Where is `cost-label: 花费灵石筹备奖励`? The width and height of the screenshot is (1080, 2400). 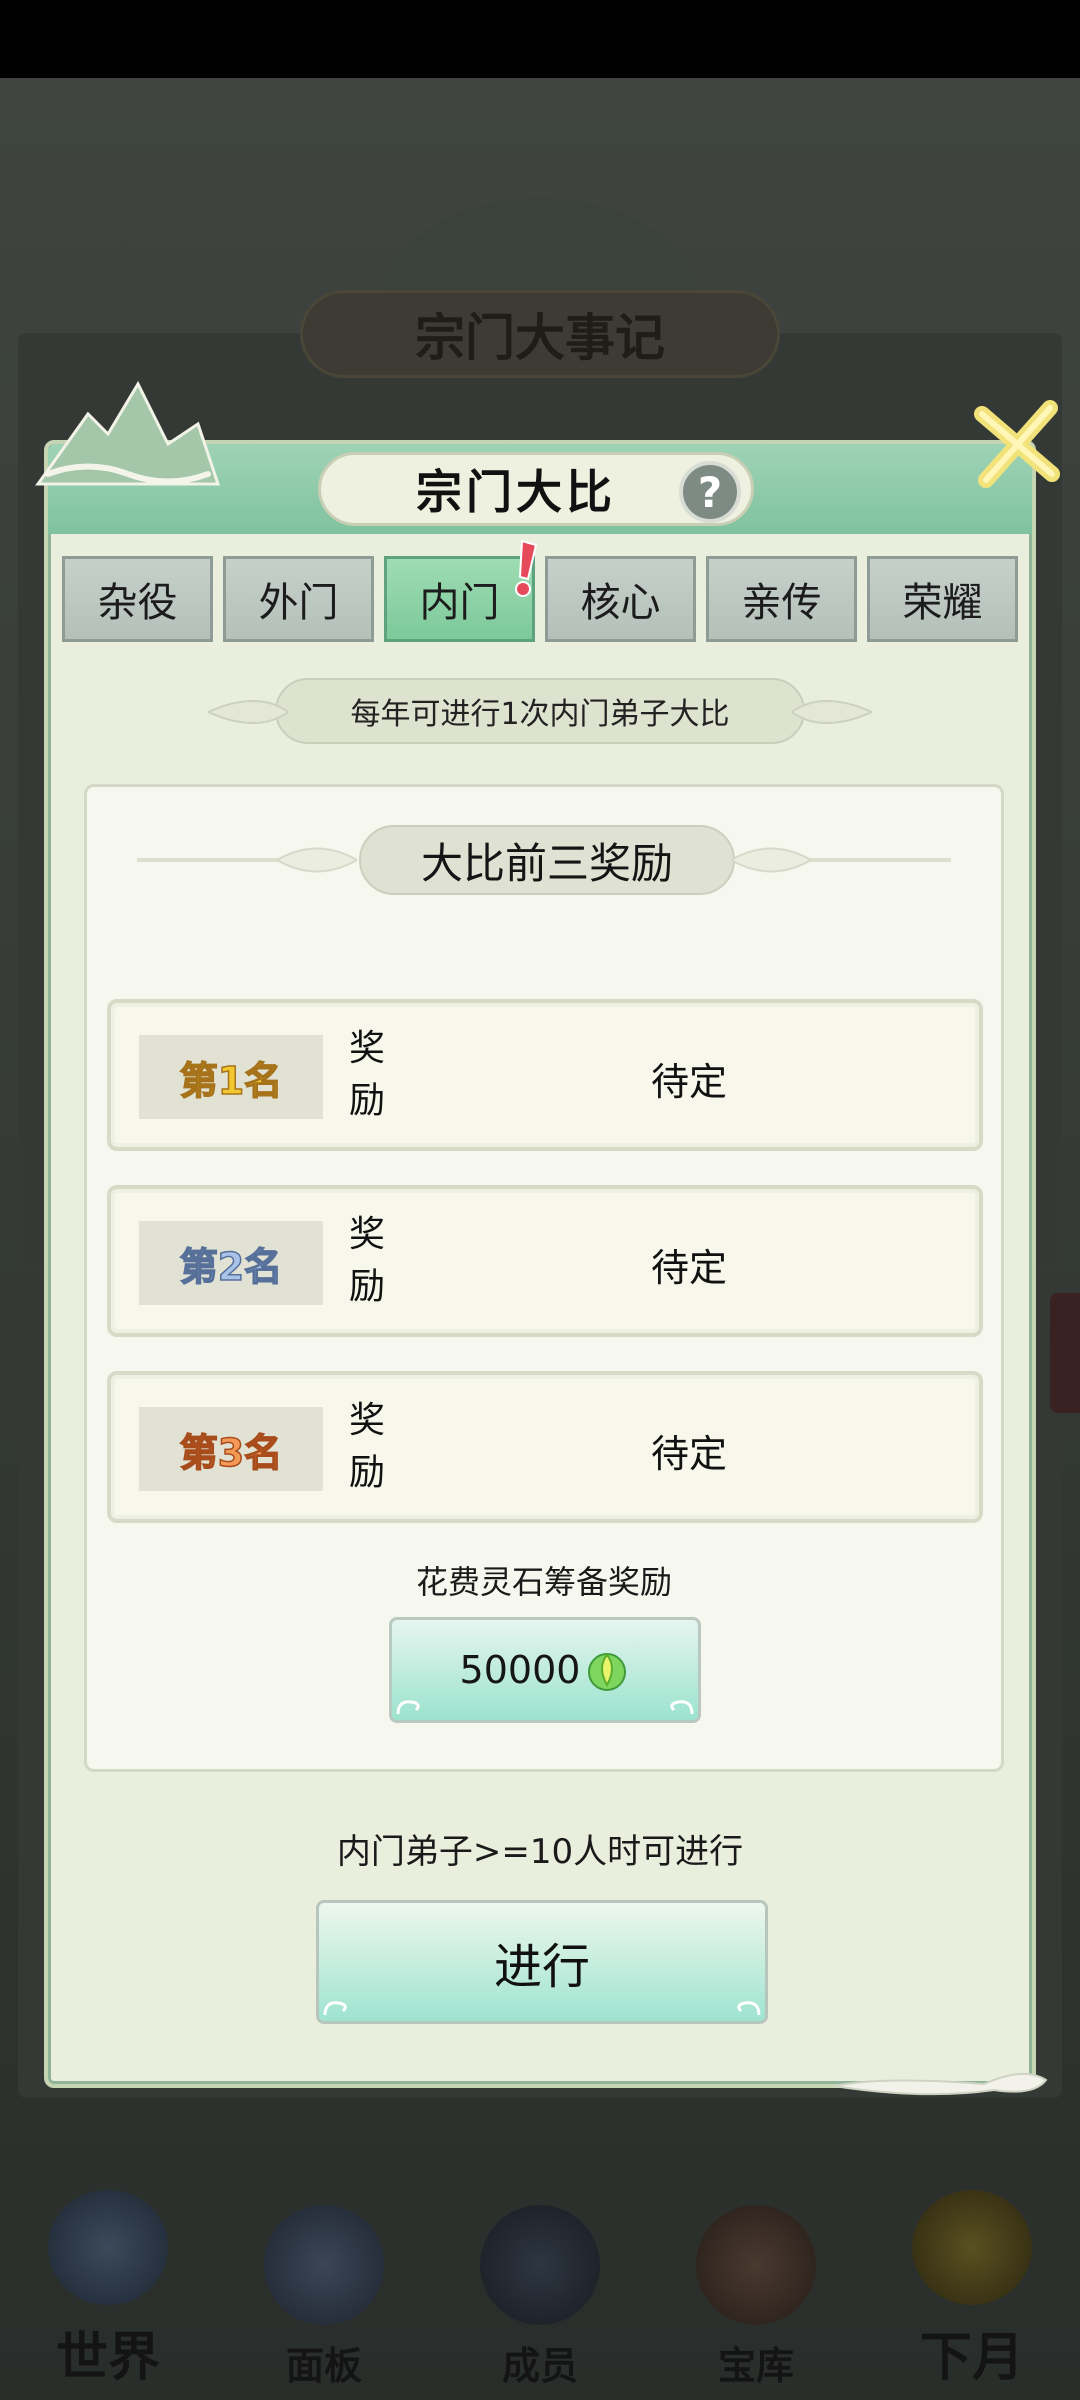
cost-label: 花费灵石筹备奖励 is located at coordinates (543, 1582).